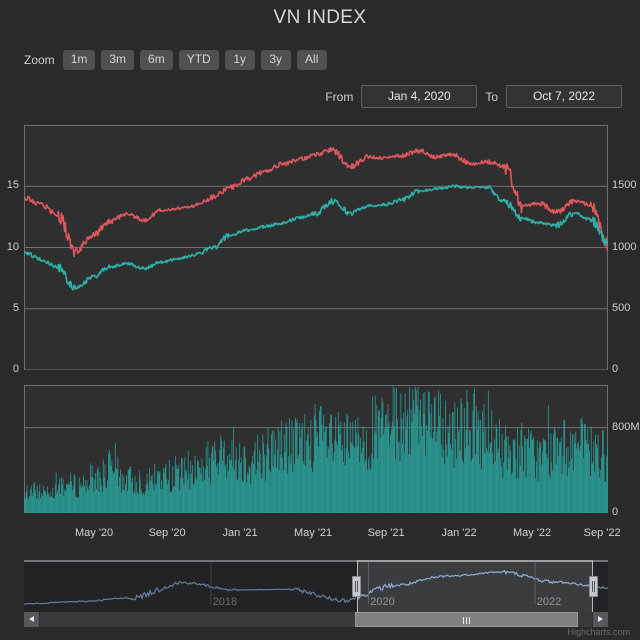  I want to click on x-axis-tick: Sep '22, so click(602, 533).